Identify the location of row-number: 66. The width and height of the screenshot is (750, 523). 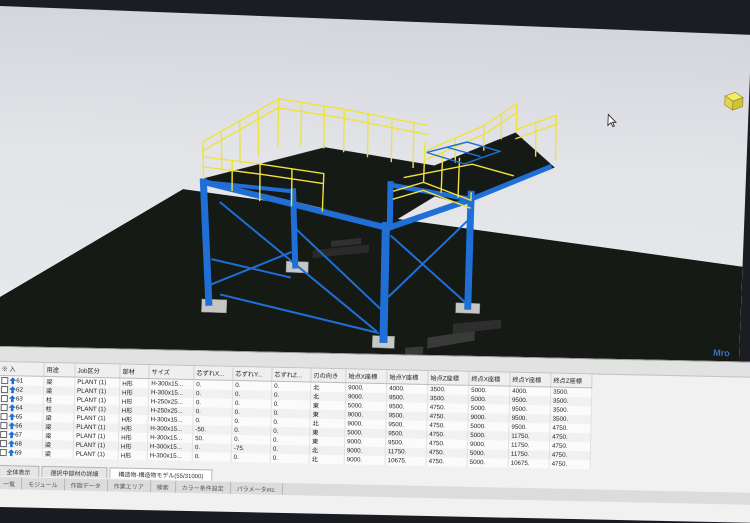
(19, 426).